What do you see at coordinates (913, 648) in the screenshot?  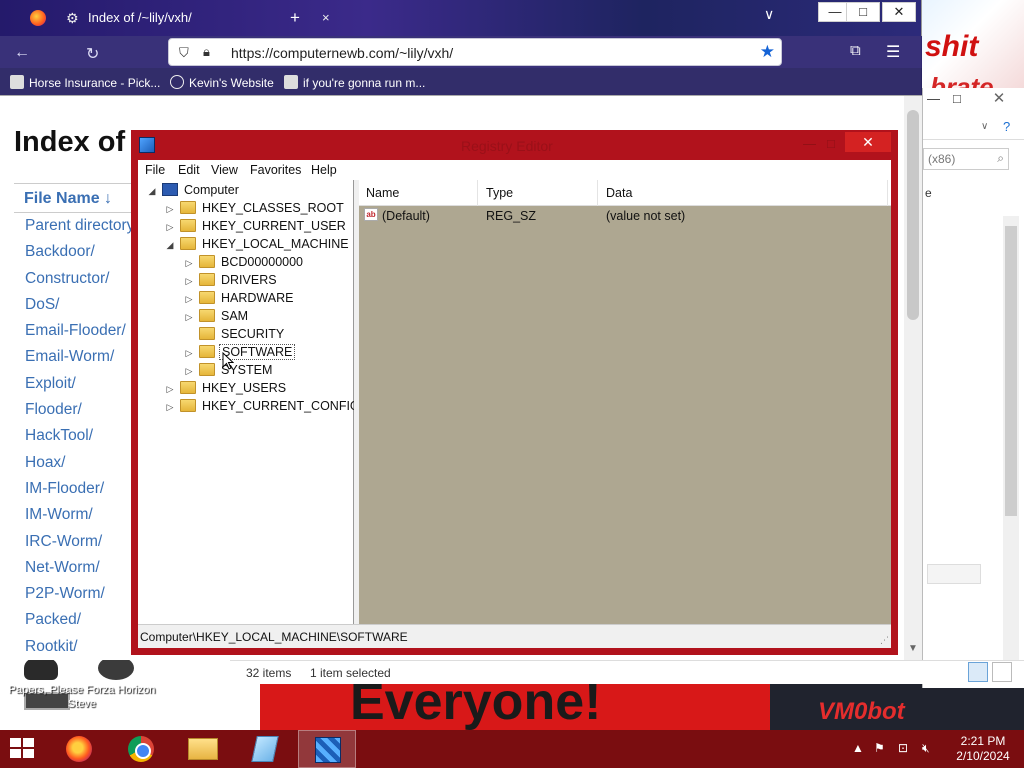 I see `scroll-down-icon: ▼` at bounding box center [913, 648].